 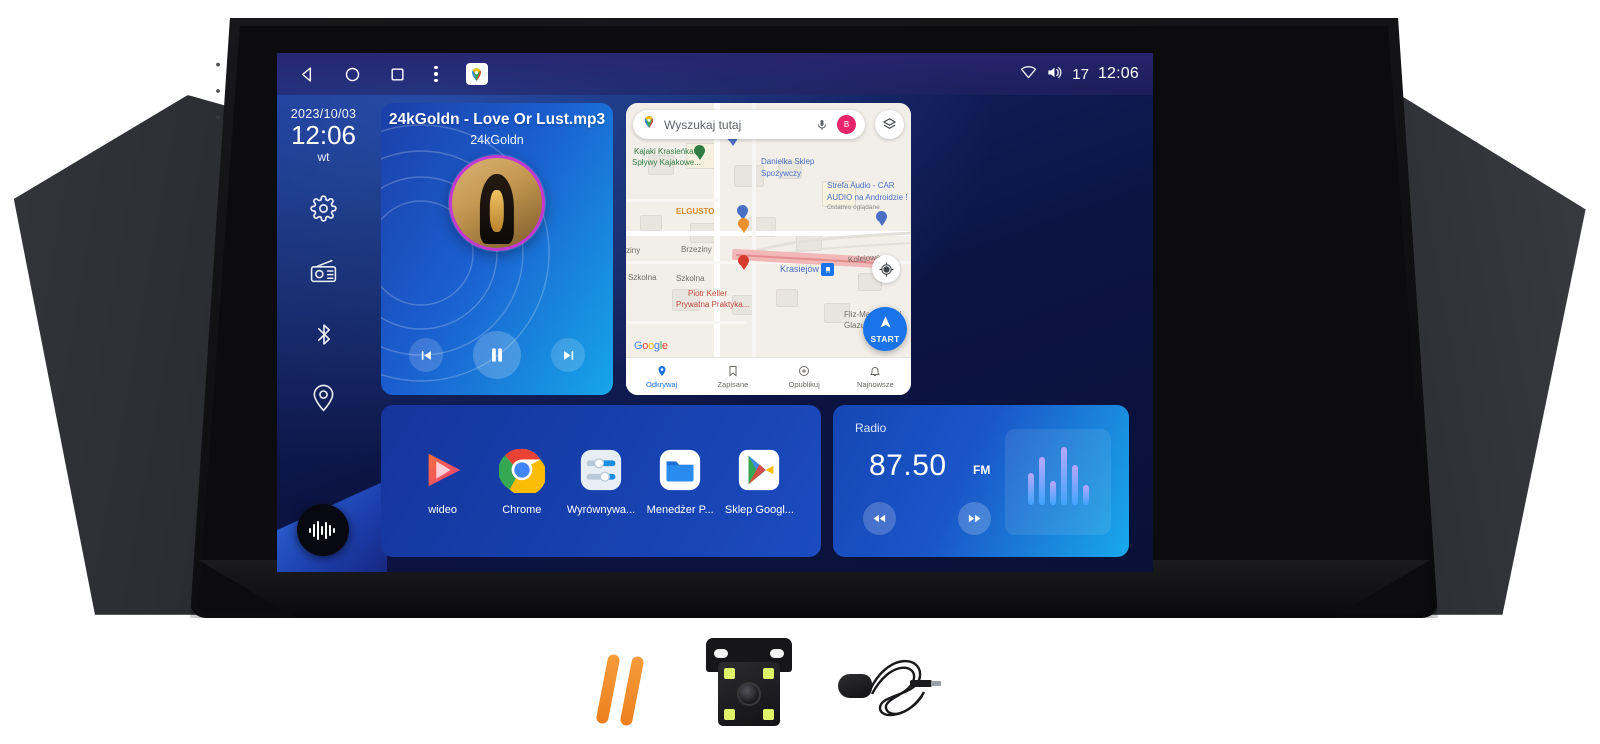 I want to click on music-controls, so click(x=497, y=355).